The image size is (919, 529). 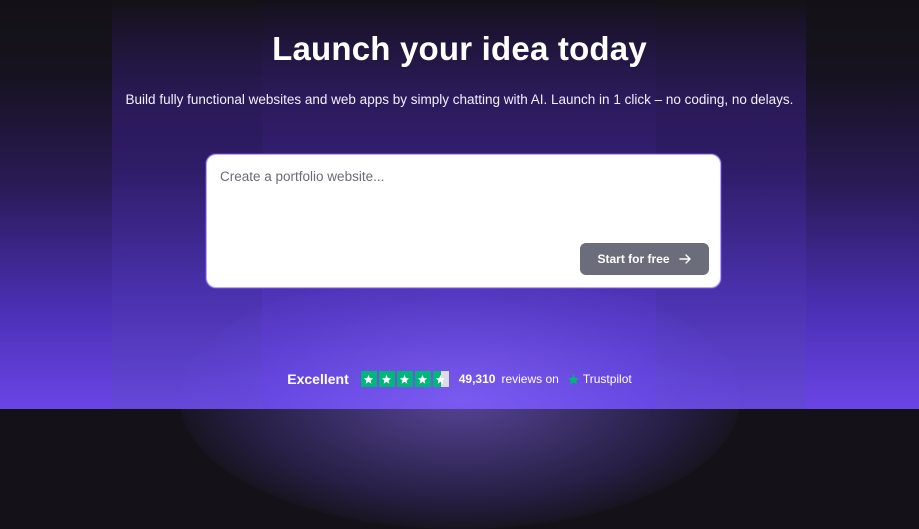 I want to click on start-for-free-button: Start for free, so click(x=644, y=259).